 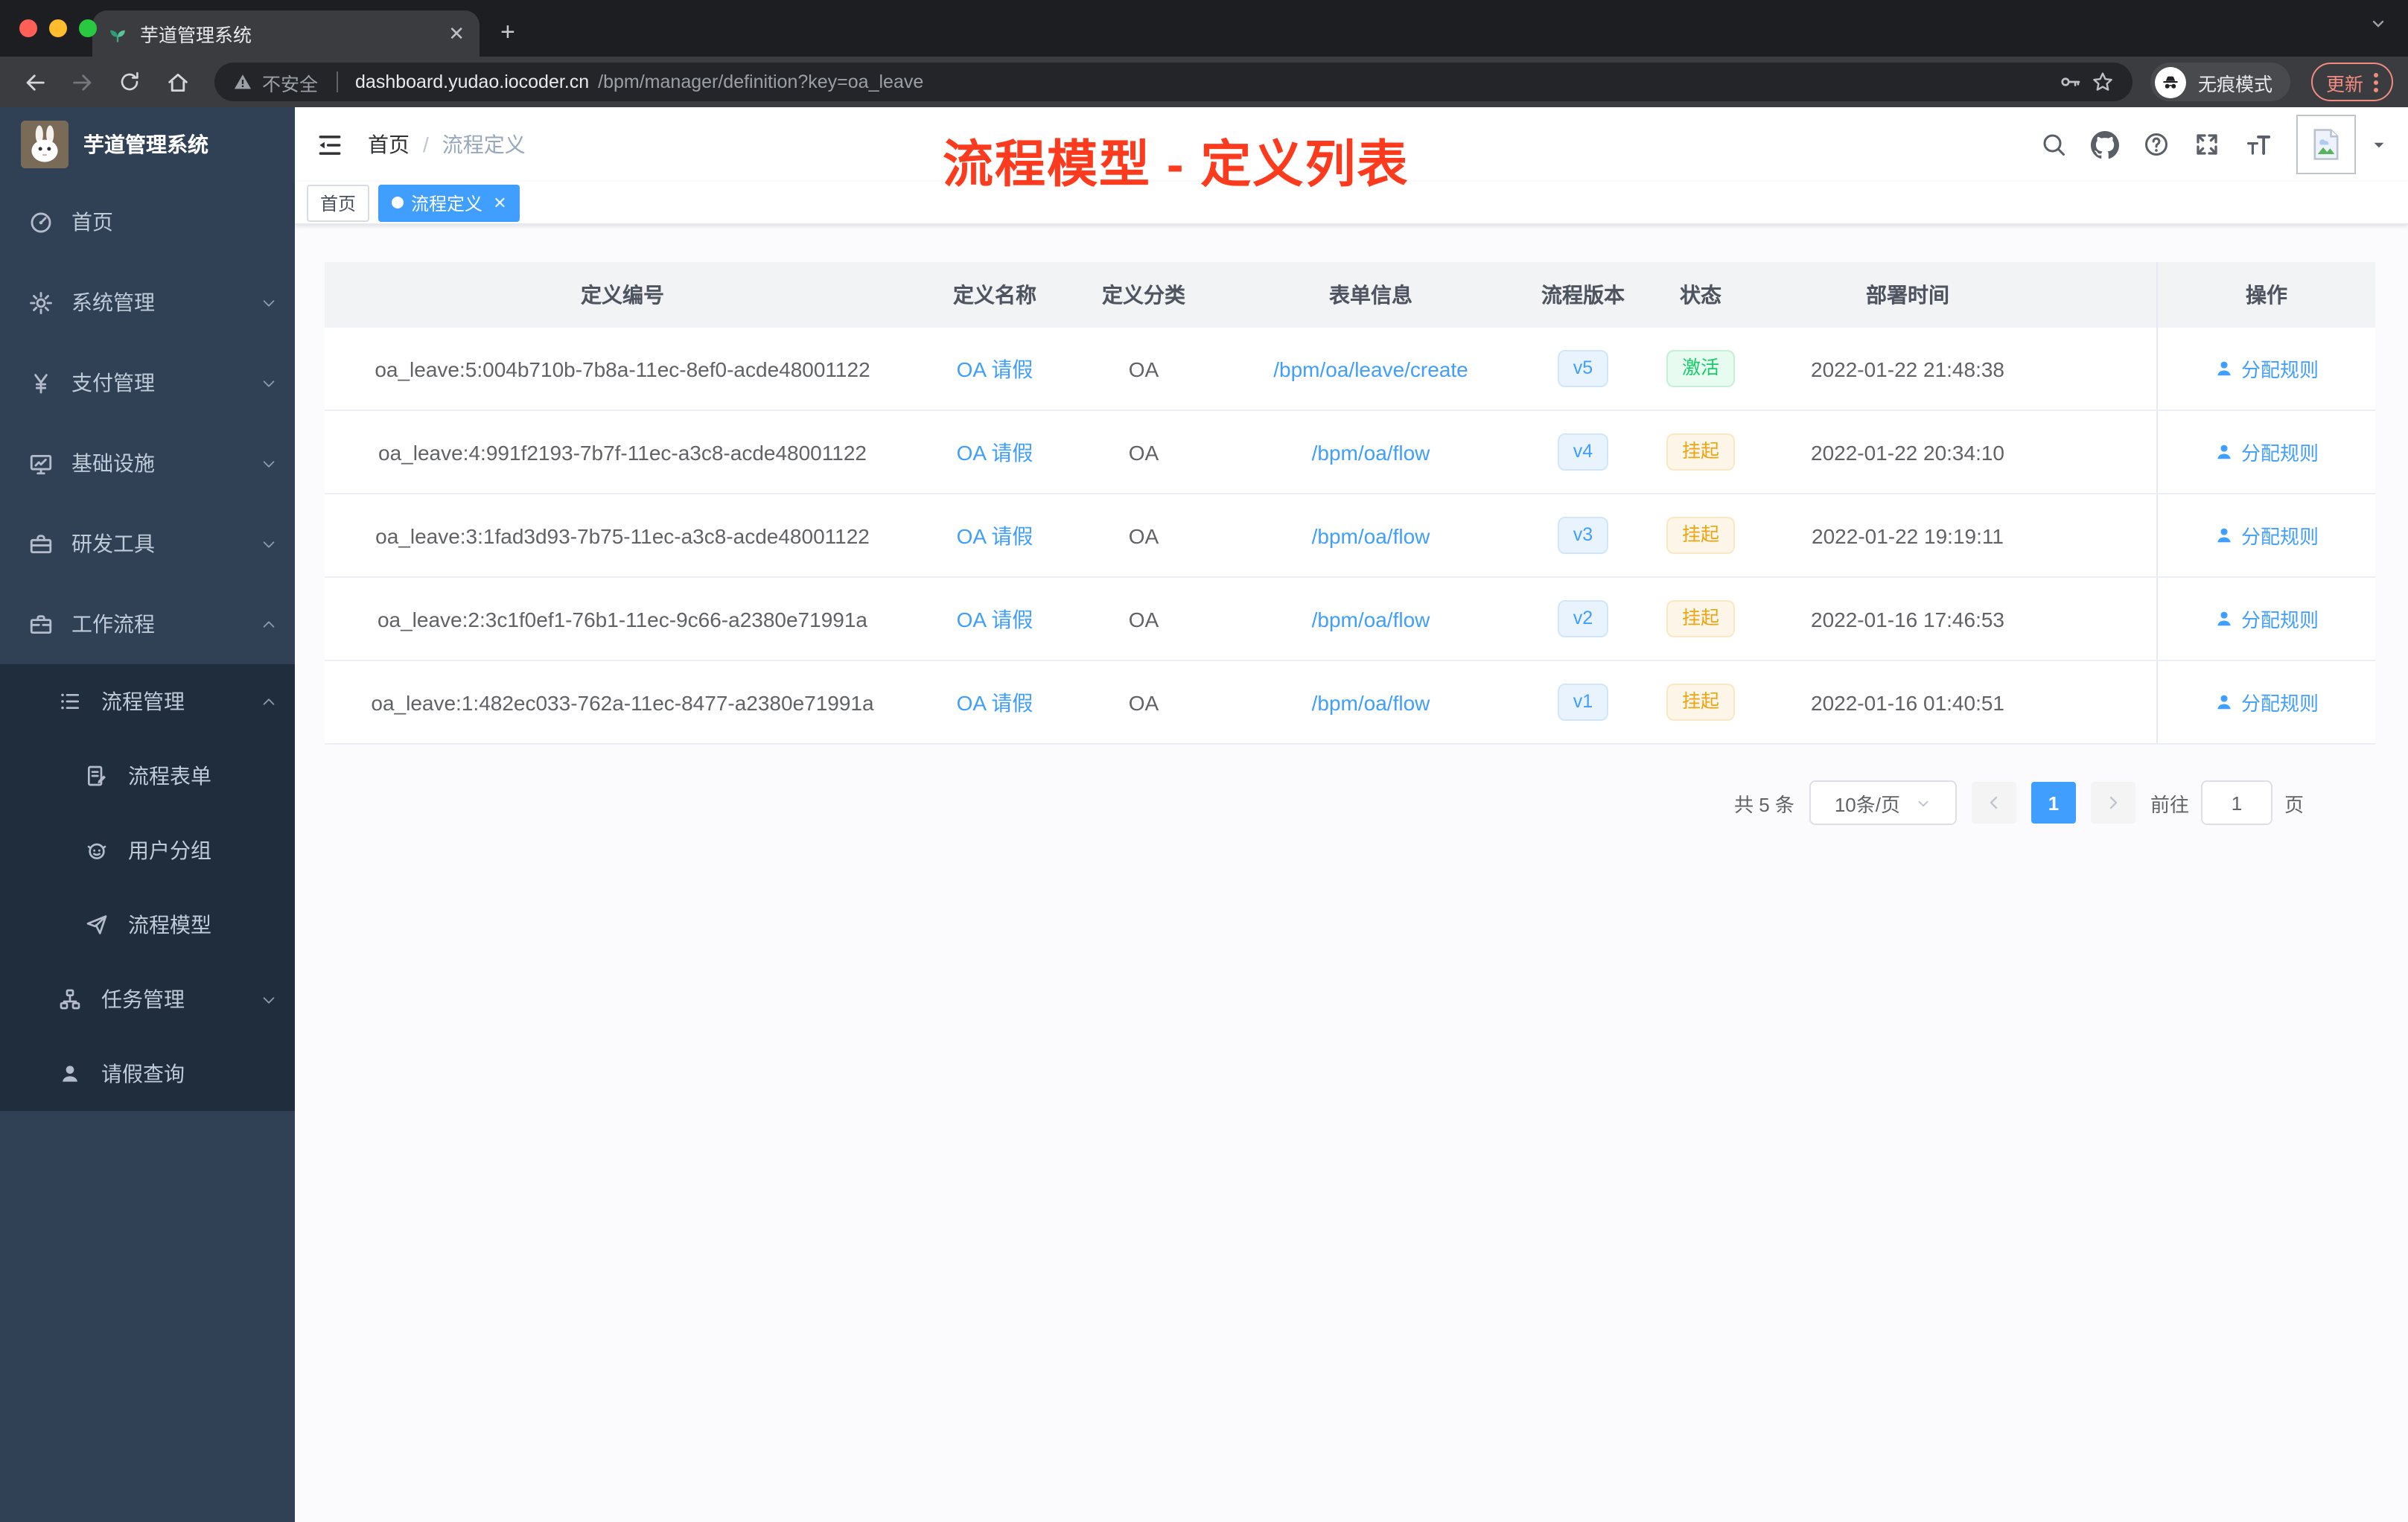 I want to click on sidebar-item-paper-plane: 流程模型, so click(x=147, y=925).